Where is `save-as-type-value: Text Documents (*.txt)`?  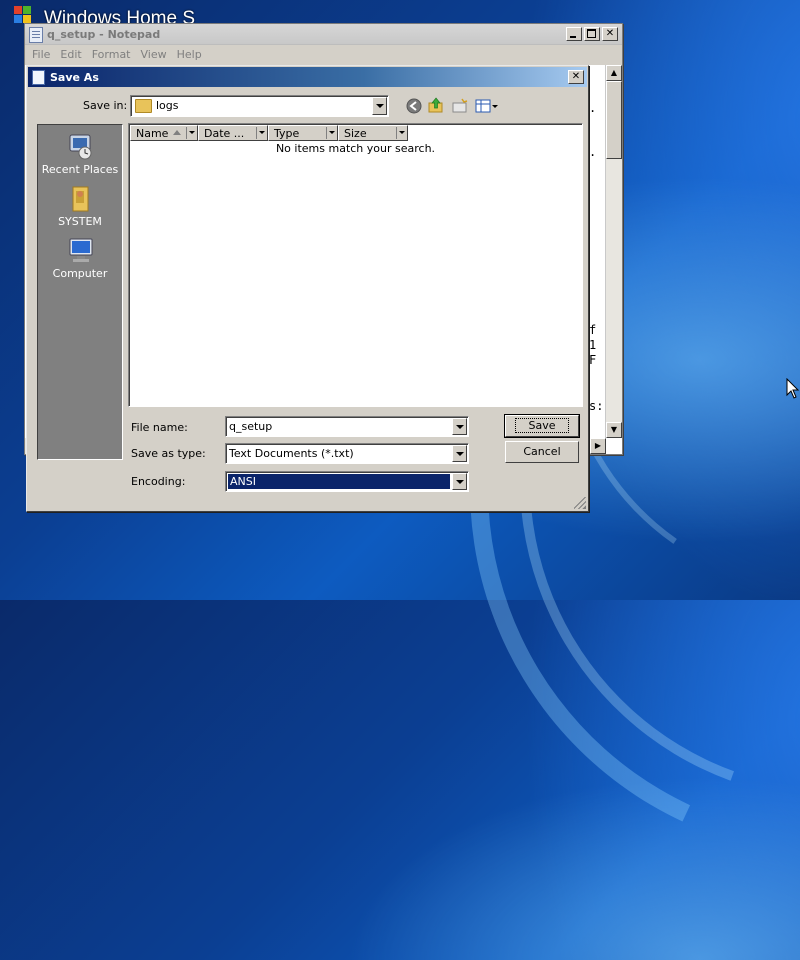 save-as-type-value: Text Documents (*.txt) is located at coordinates (291, 453).